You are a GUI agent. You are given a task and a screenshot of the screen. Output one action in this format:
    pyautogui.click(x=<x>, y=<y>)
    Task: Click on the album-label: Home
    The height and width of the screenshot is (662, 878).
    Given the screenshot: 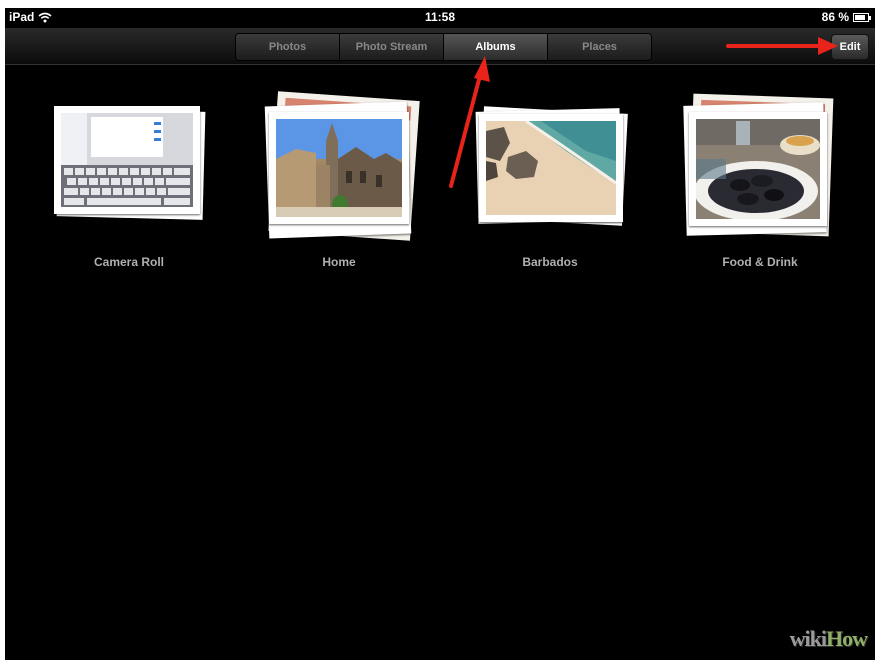 What is the action you would take?
    pyautogui.click(x=339, y=262)
    